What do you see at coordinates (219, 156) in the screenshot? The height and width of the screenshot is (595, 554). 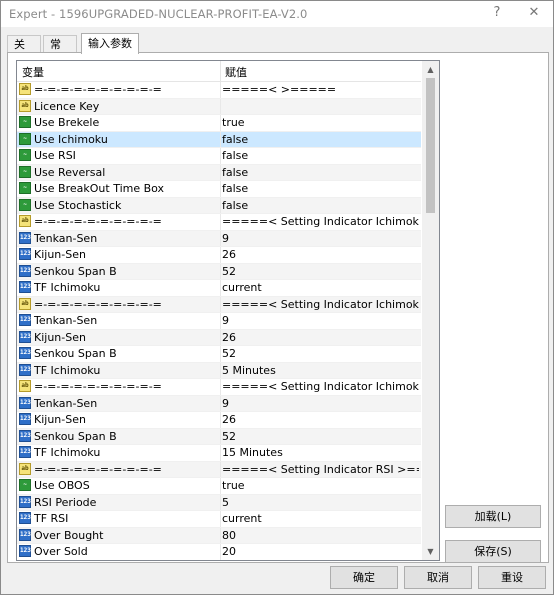 I see `parameter-row: ~ Use RSI false` at bounding box center [219, 156].